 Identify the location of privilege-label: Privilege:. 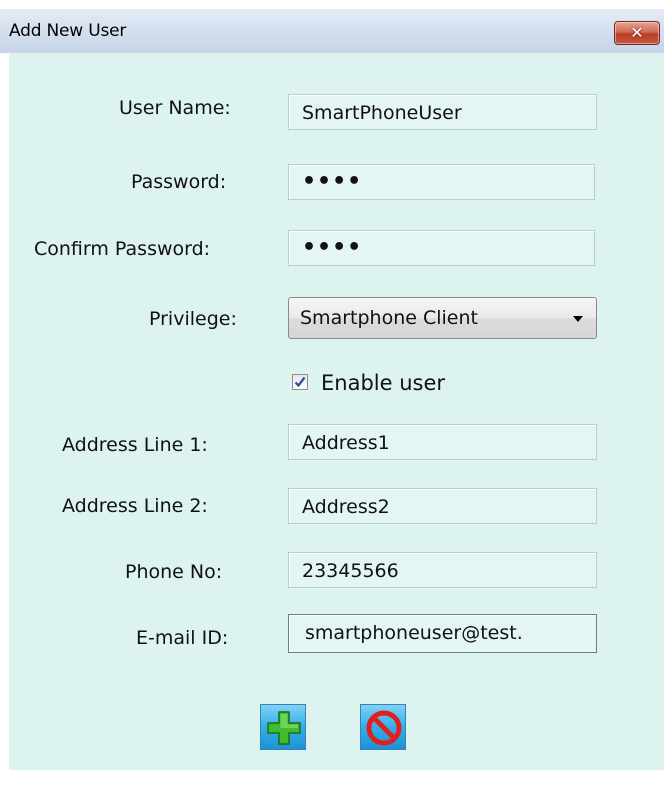
(193, 319).